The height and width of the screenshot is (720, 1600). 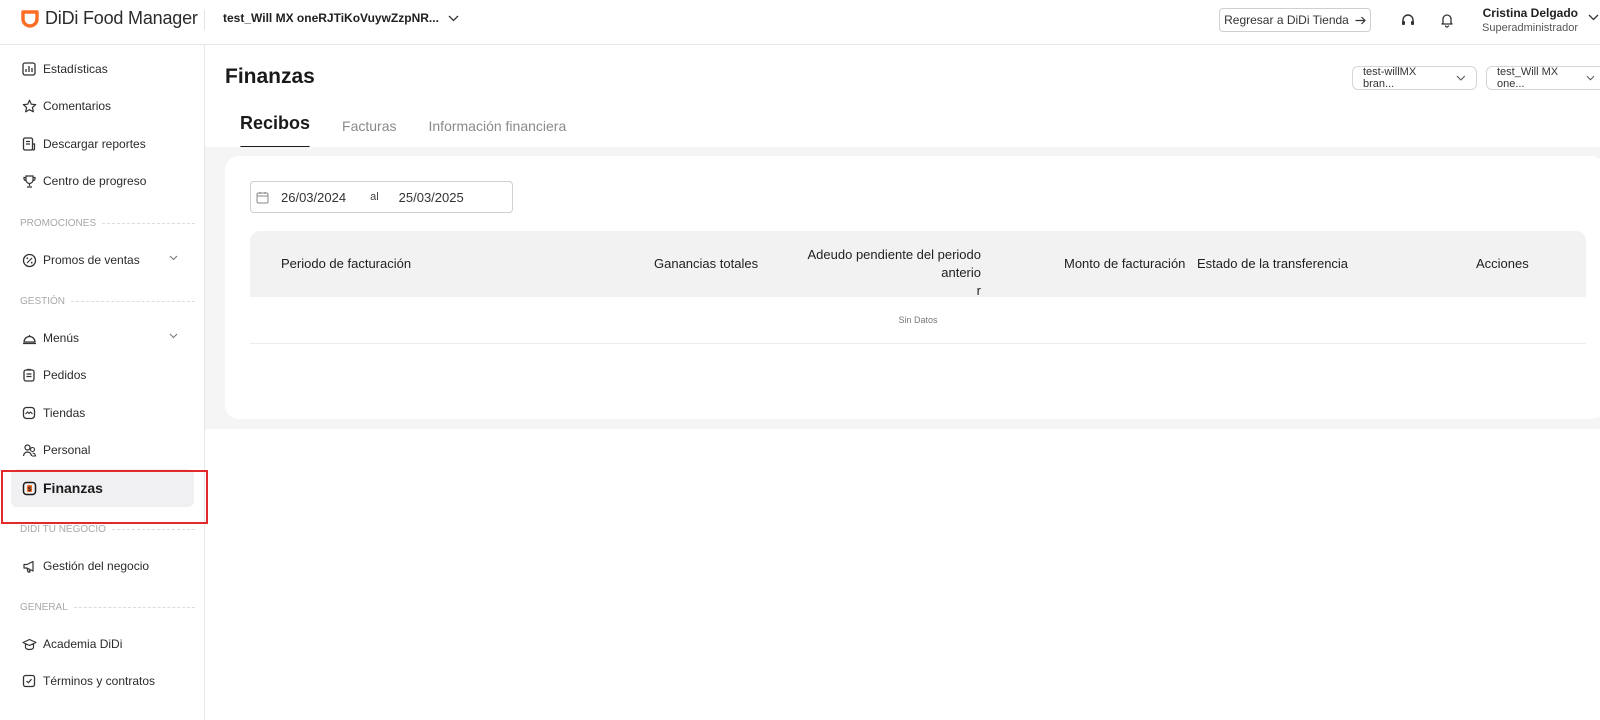 What do you see at coordinates (1125, 263) in the screenshot?
I see `column-header-monto: Monto de facturación` at bounding box center [1125, 263].